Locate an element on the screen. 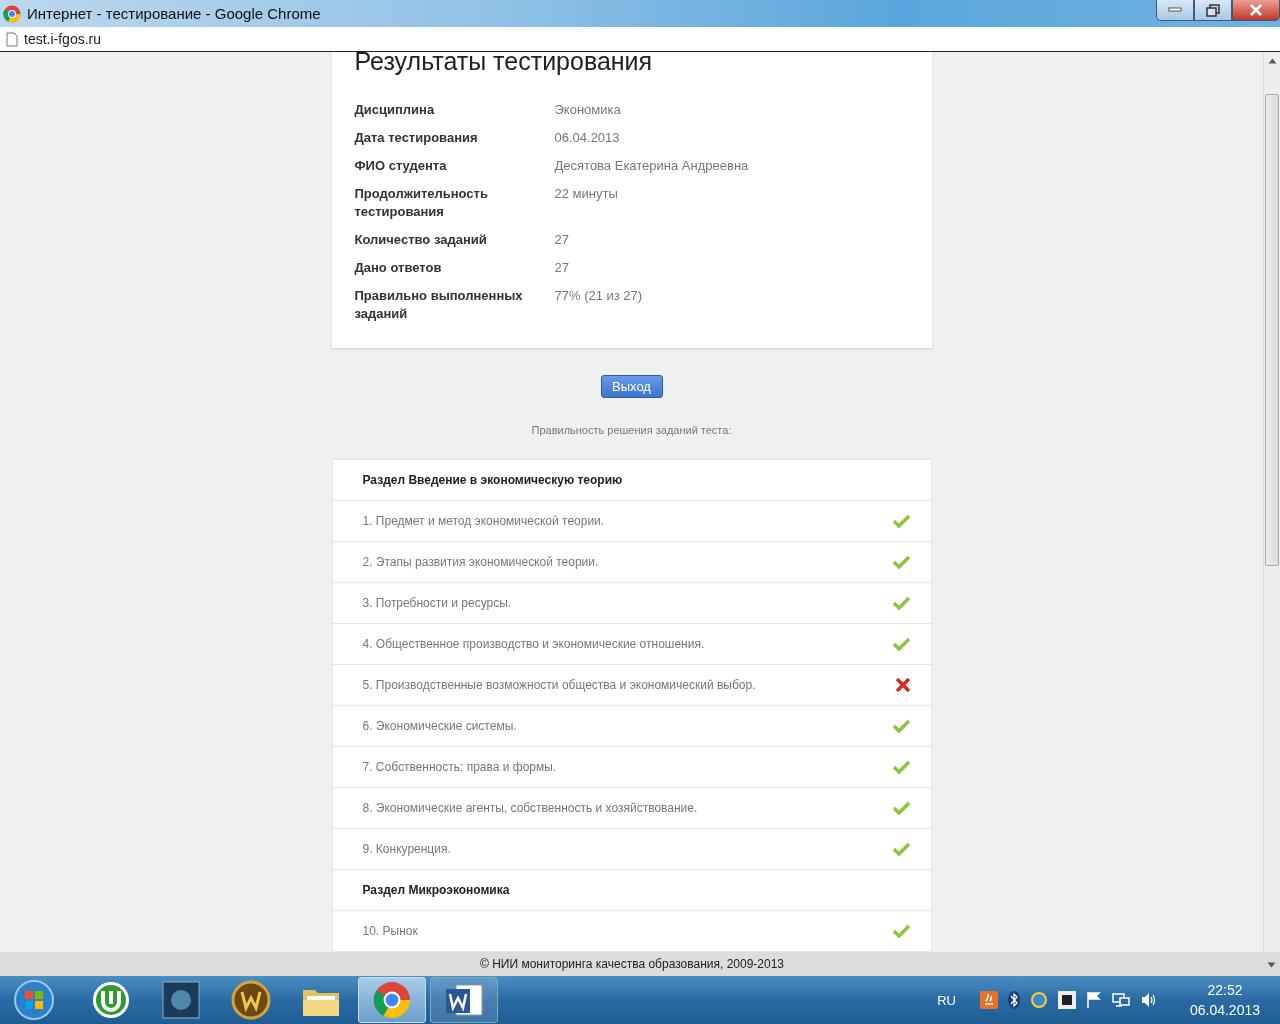  restore-icon is located at coordinates (1213, 10).